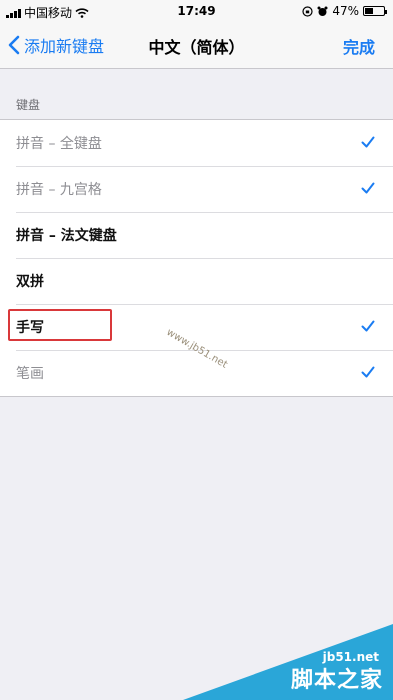 The image size is (393, 700). What do you see at coordinates (28, 105) in the screenshot?
I see `section-header: 键盘` at bounding box center [28, 105].